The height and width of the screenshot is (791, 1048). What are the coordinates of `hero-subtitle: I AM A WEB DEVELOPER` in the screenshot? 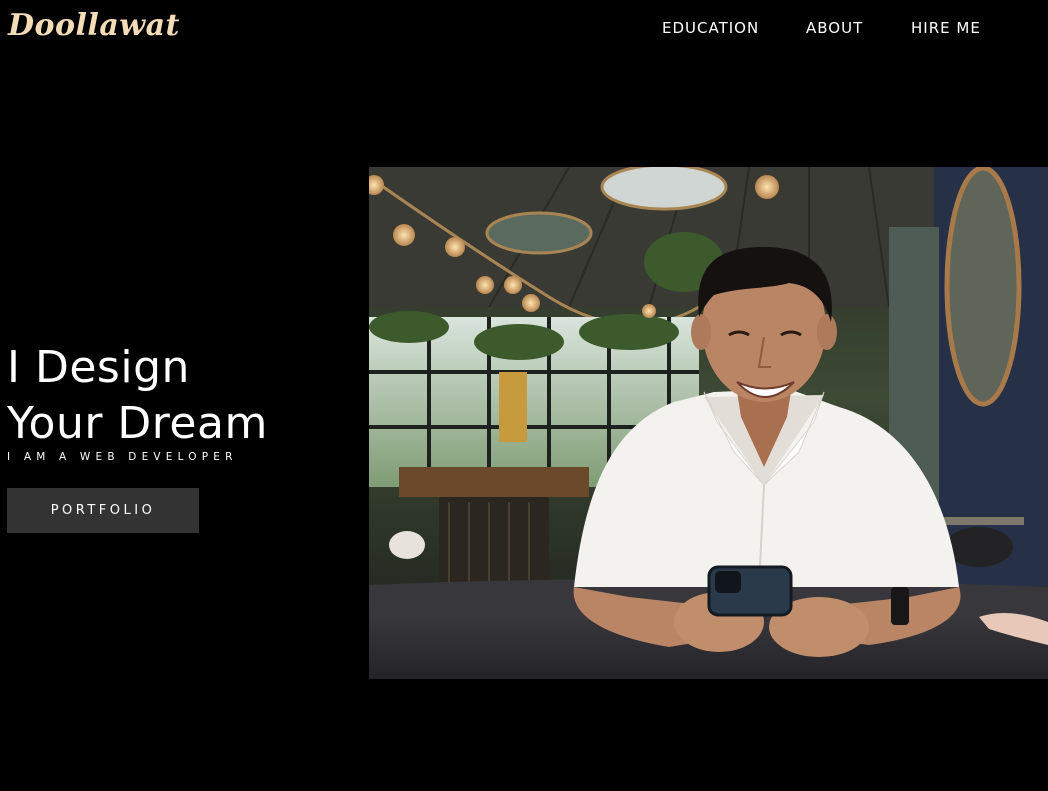 It's located at (122, 457).